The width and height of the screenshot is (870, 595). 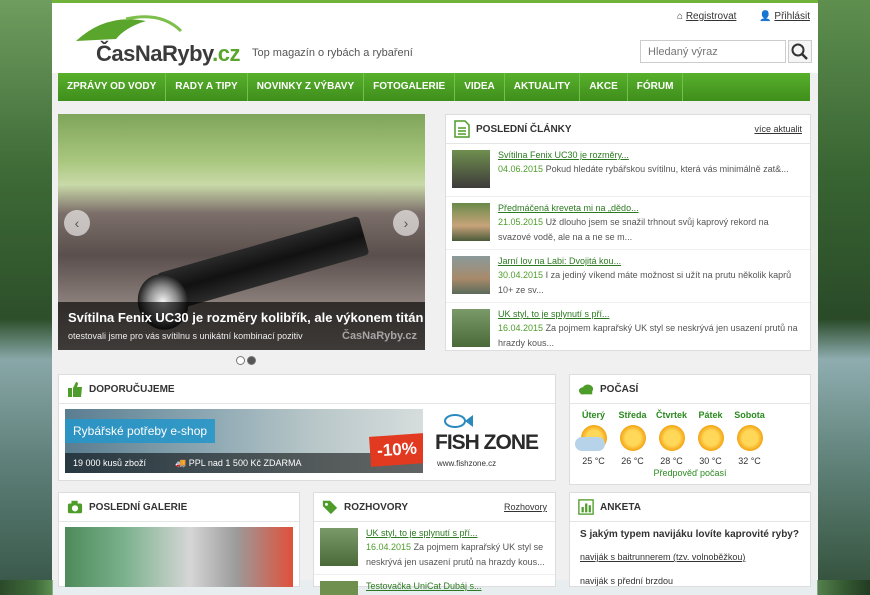 What do you see at coordinates (376, 507) in the screenshot?
I see `interviews-title: ROZHOVORY` at bounding box center [376, 507].